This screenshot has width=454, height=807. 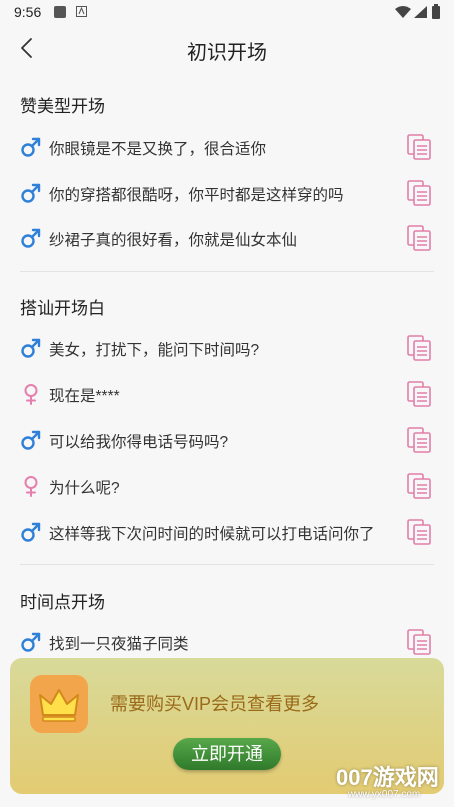 I want to click on line-text: 可以给我你得电话号码吗?, so click(x=139, y=442).